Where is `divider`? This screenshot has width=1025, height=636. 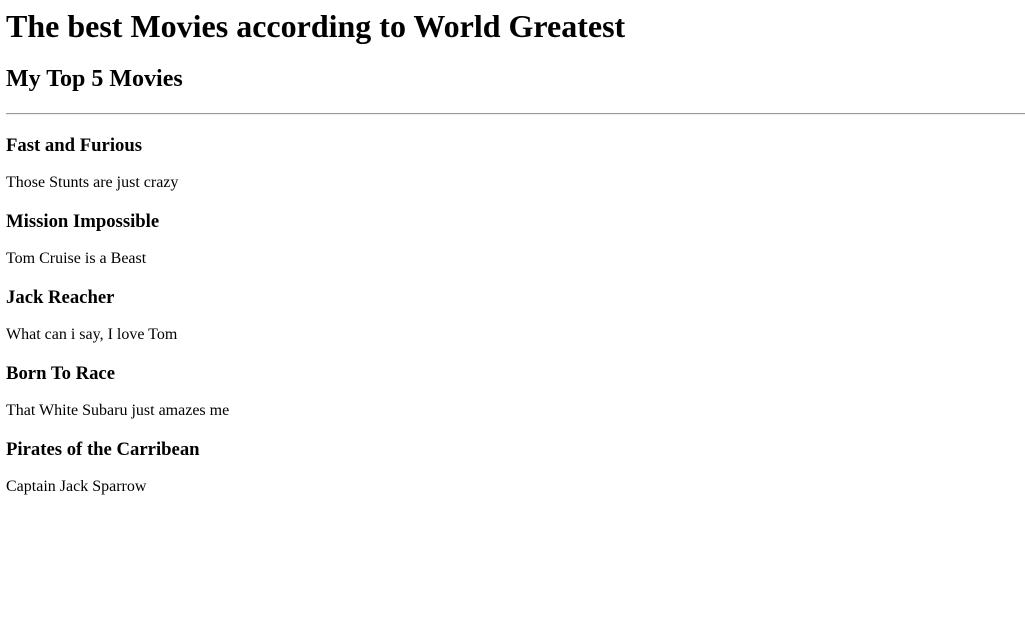
divider is located at coordinates (515, 114).